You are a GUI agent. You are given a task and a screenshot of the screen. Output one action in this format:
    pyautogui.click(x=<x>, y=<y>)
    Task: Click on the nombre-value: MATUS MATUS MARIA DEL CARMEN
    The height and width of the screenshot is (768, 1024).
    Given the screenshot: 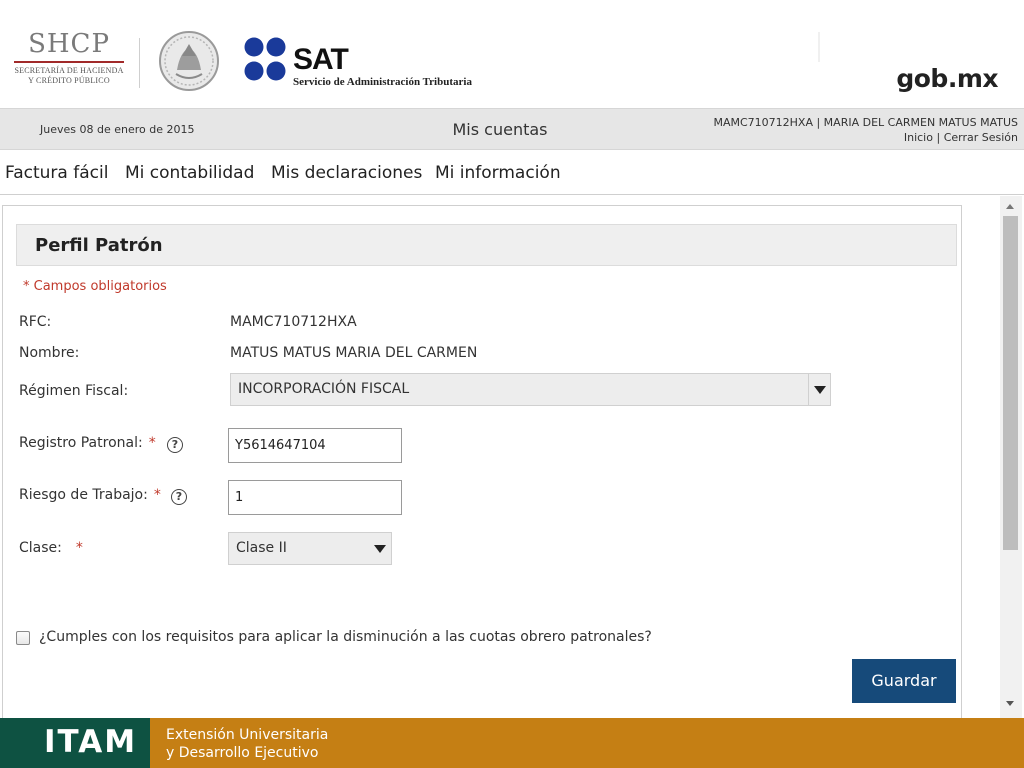 What is the action you would take?
    pyautogui.click(x=354, y=353)
    